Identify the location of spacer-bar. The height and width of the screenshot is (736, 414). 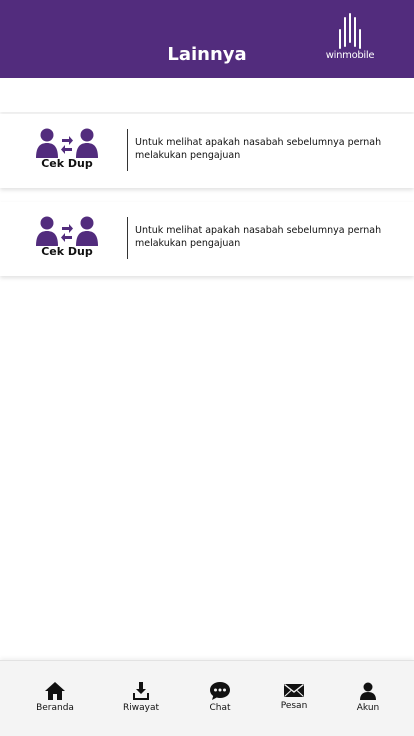
(207, 95).